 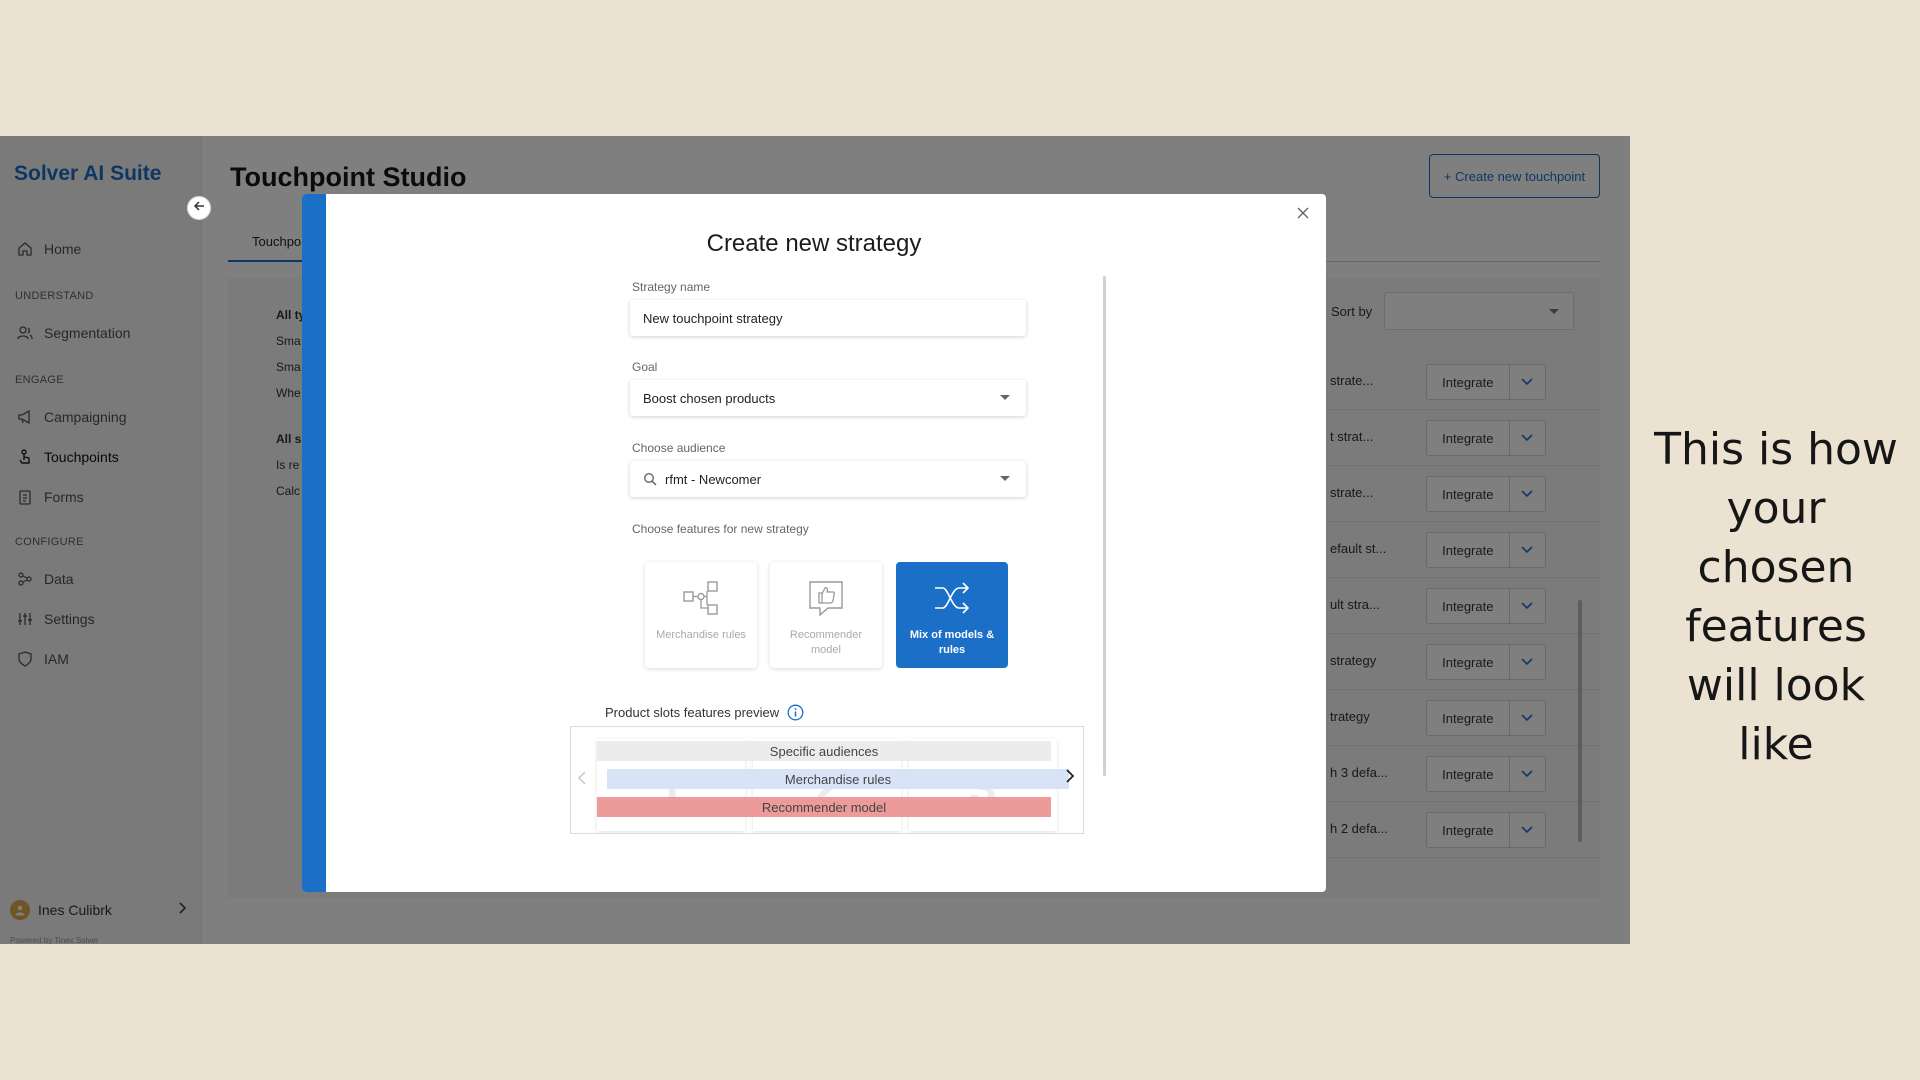 I want to click on arrow-left-icon, so click(x=199, y=208).